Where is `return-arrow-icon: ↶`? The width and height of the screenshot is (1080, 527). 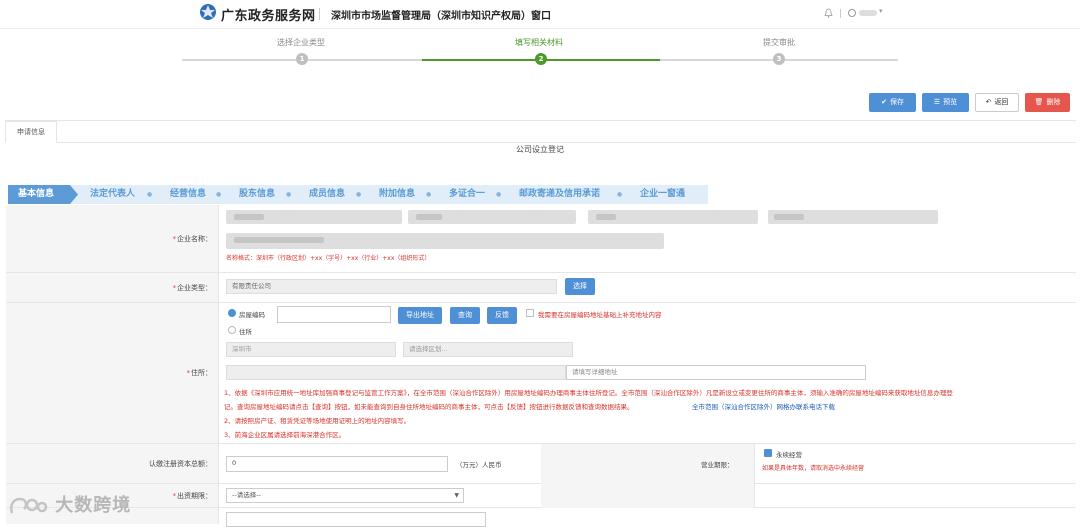
return-arrow-icon: ↶ is located at coordinates (988, 102).